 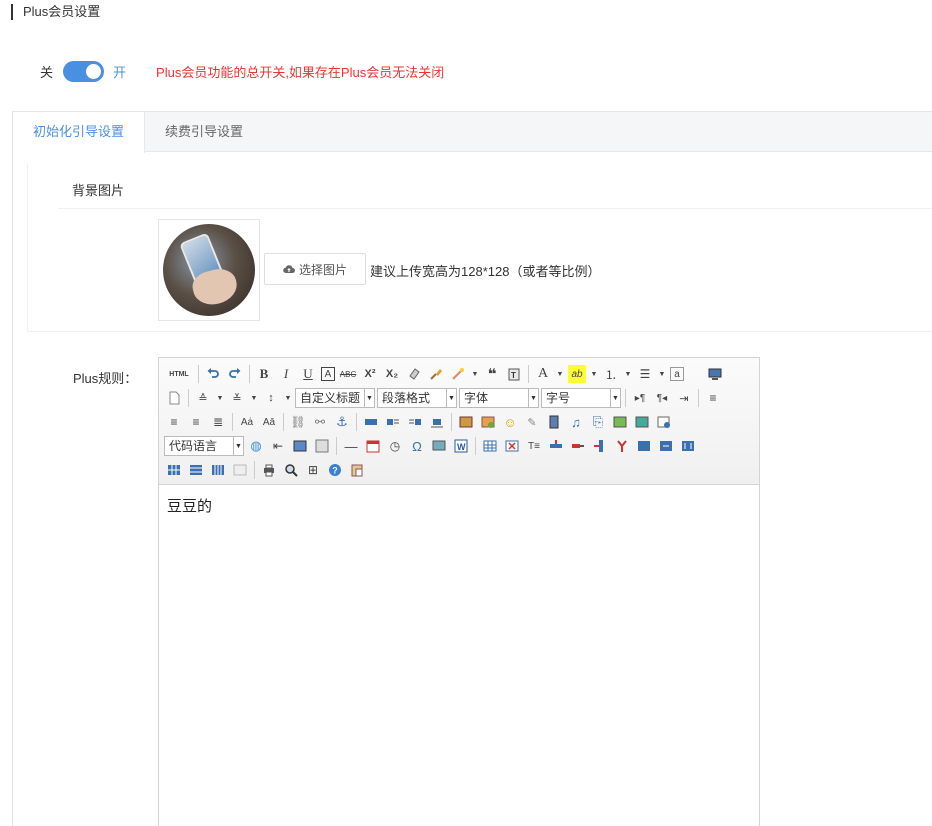 I want to click on word-image-icon: W, so click(x=461, y=446).